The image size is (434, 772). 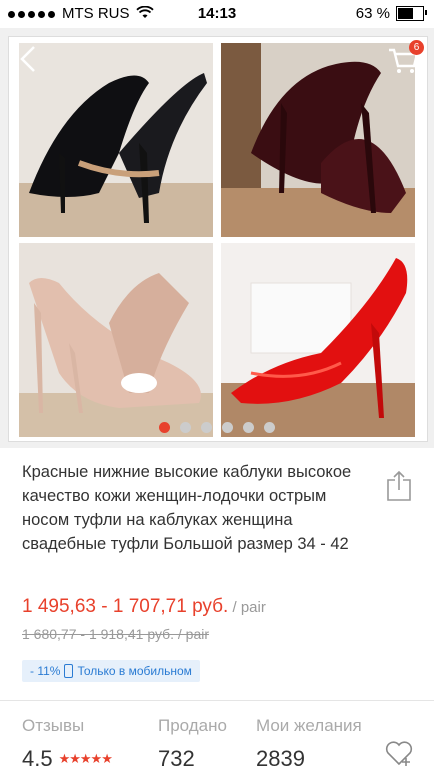 I want to click on sold-value: 732, so click(x=176, y=758).